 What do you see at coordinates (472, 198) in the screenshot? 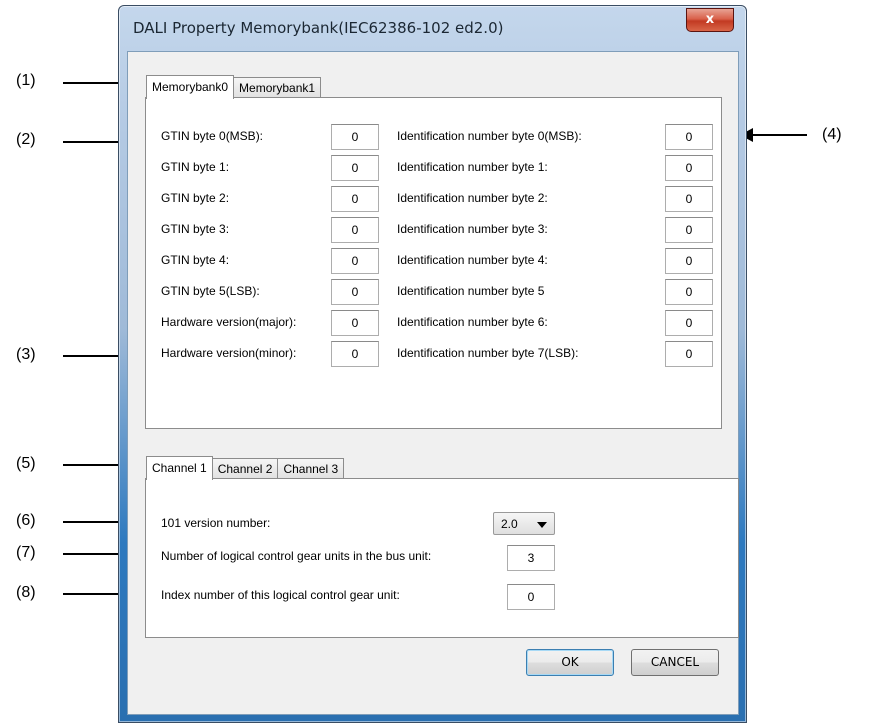
I see `id-number-row-label-2: Identification number byte 2:` at bounding box center [472, 198].